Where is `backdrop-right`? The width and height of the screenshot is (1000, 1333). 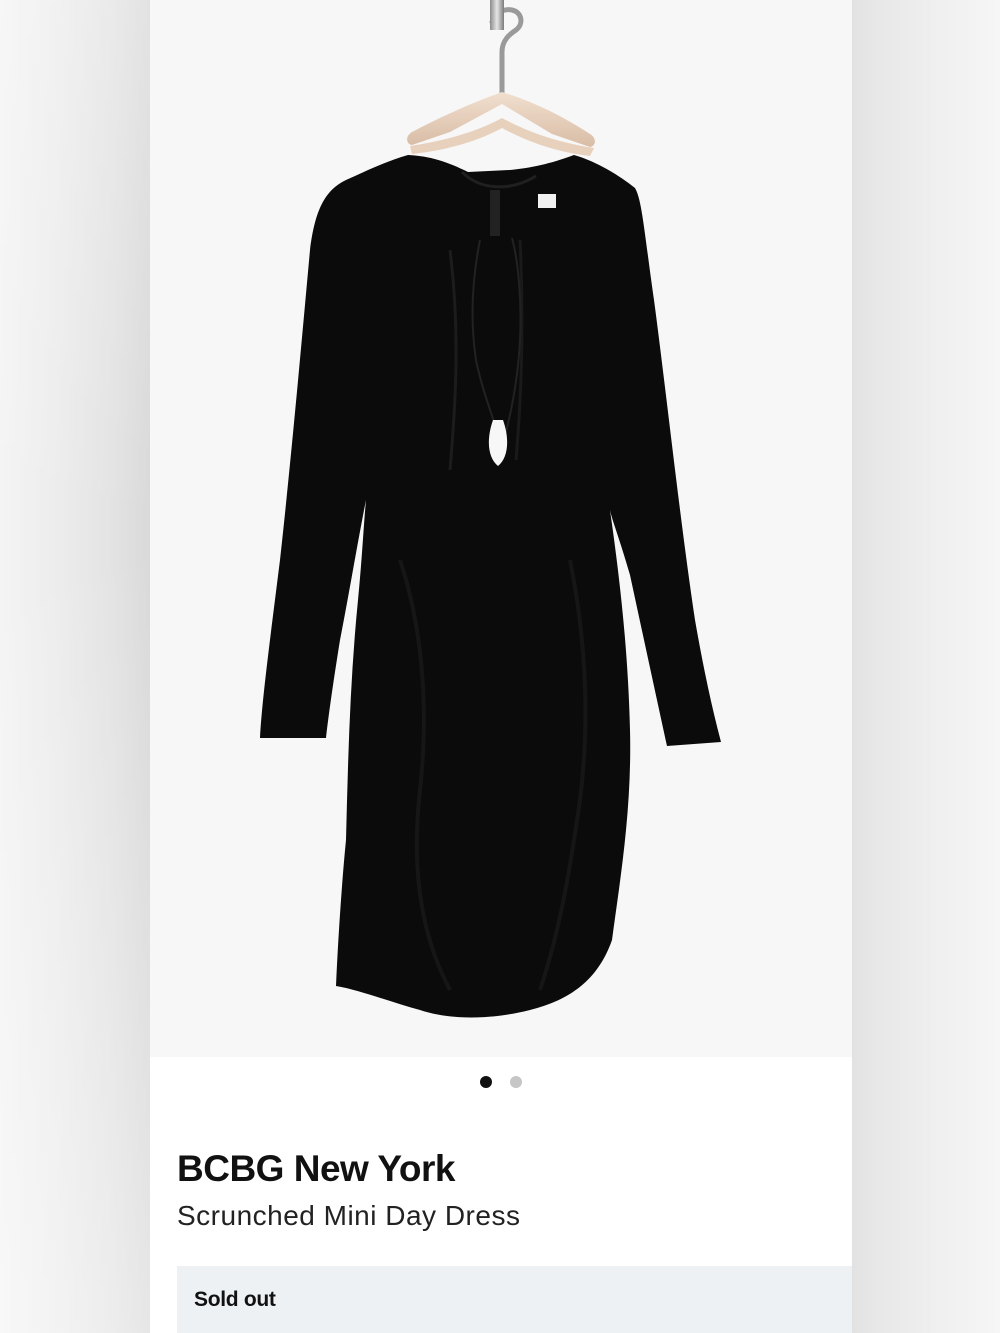 backdrop-right is located at coordinates (926, 666).